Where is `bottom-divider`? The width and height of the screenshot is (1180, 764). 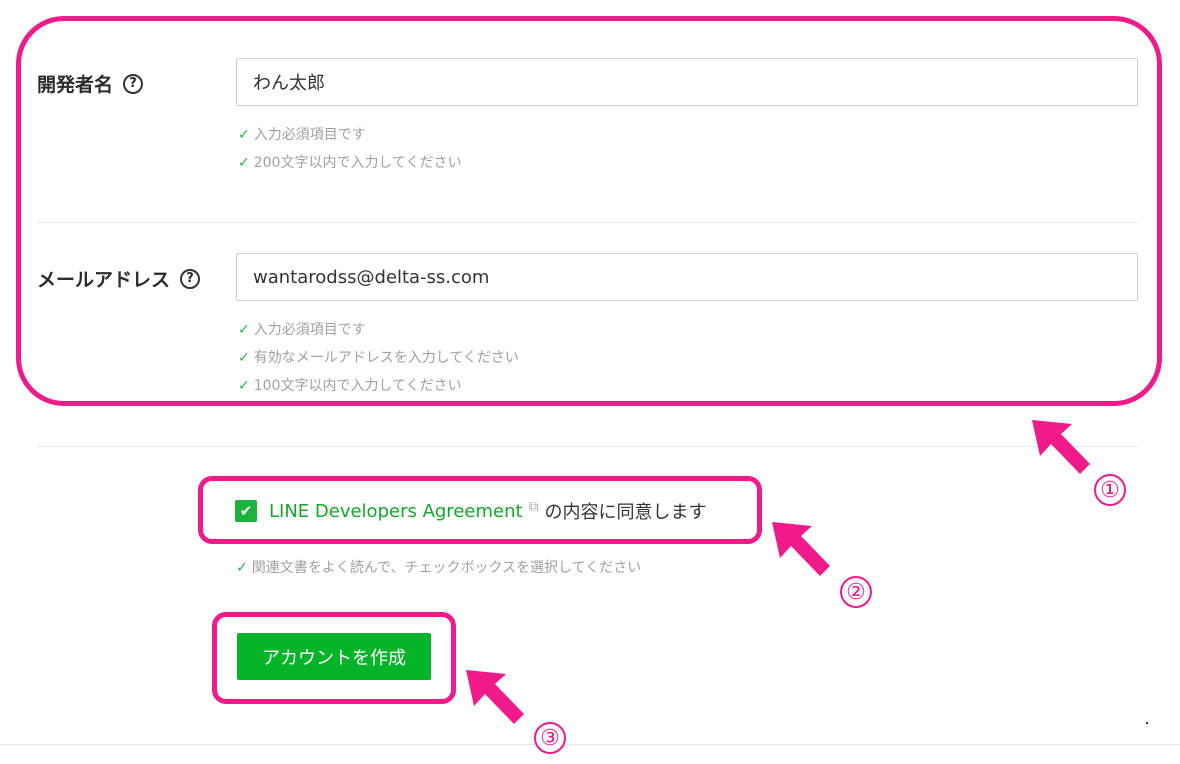 bottom-divider is located at coordinates (590, 744).